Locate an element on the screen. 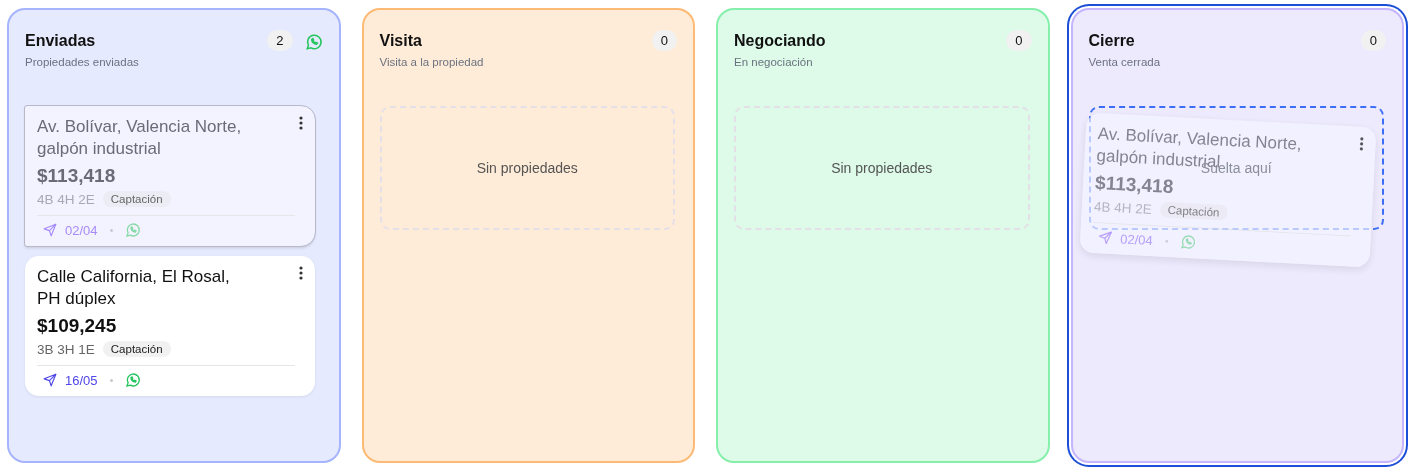  property-card: Calle California, El Rosal, PH dúplex $109,245 3B 3H 1E Captación 16/05 is located at coordinates (170, 326).